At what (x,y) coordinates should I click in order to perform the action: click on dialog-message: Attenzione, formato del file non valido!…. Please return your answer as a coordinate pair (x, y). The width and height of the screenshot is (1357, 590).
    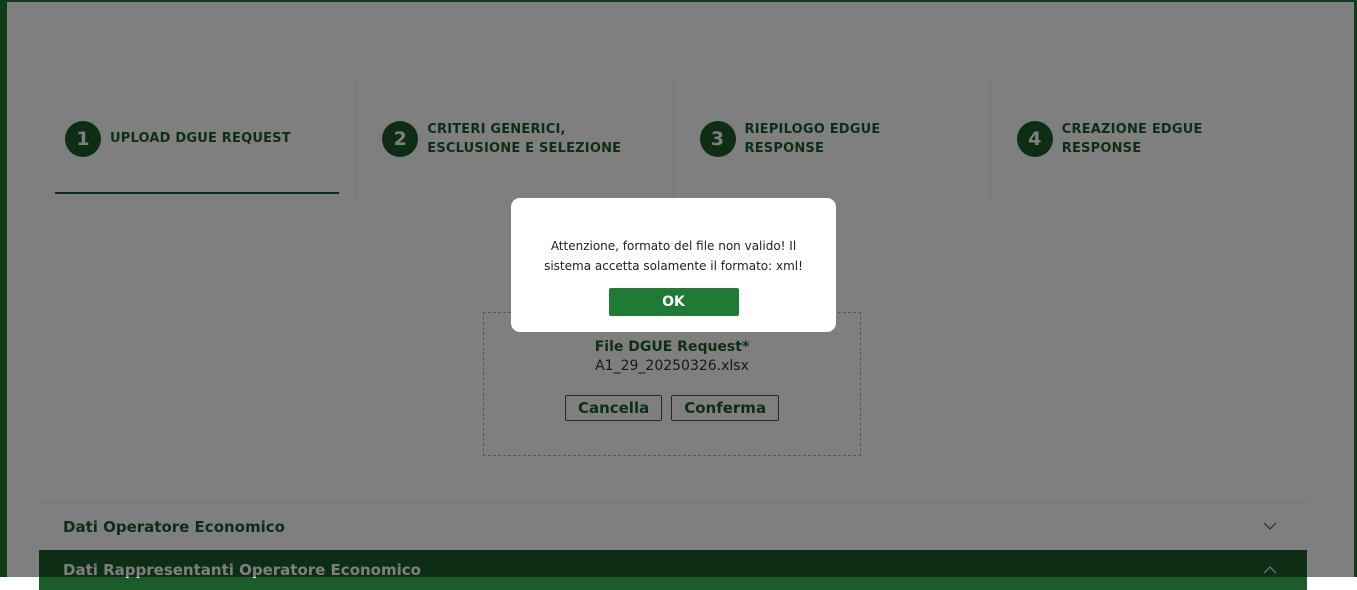
    Looking at the image, I should click on (673, 256).